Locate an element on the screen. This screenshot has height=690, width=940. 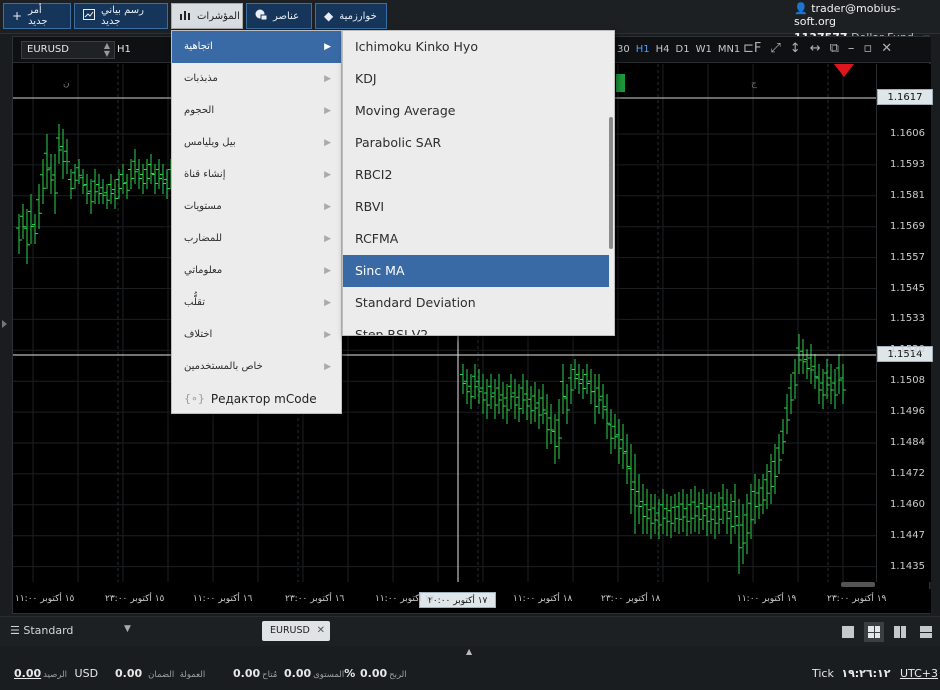
indicator-category-item: بيل ويليامس ▶ is located at coordinates (256, 143).